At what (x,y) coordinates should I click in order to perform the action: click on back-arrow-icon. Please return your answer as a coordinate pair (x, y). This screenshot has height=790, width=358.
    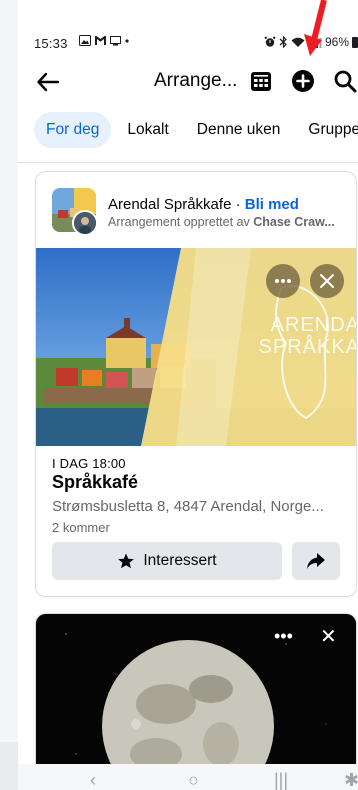
    Looking at the image, I should click on (48, 82).